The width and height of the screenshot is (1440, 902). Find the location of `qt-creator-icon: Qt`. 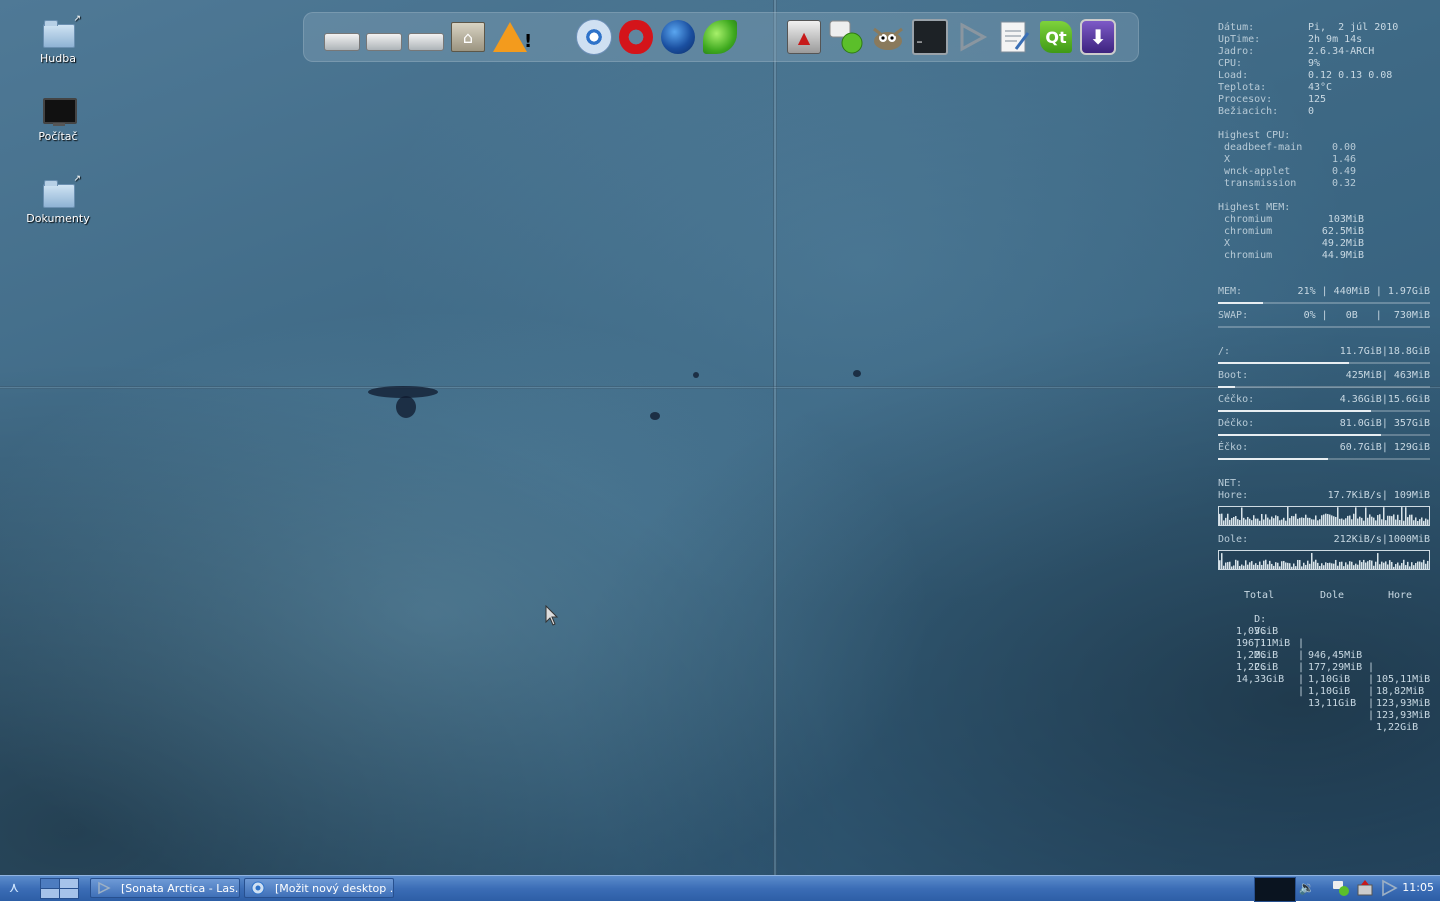

qt-creator-icon: Qt is located at coordinates (1056, 37).